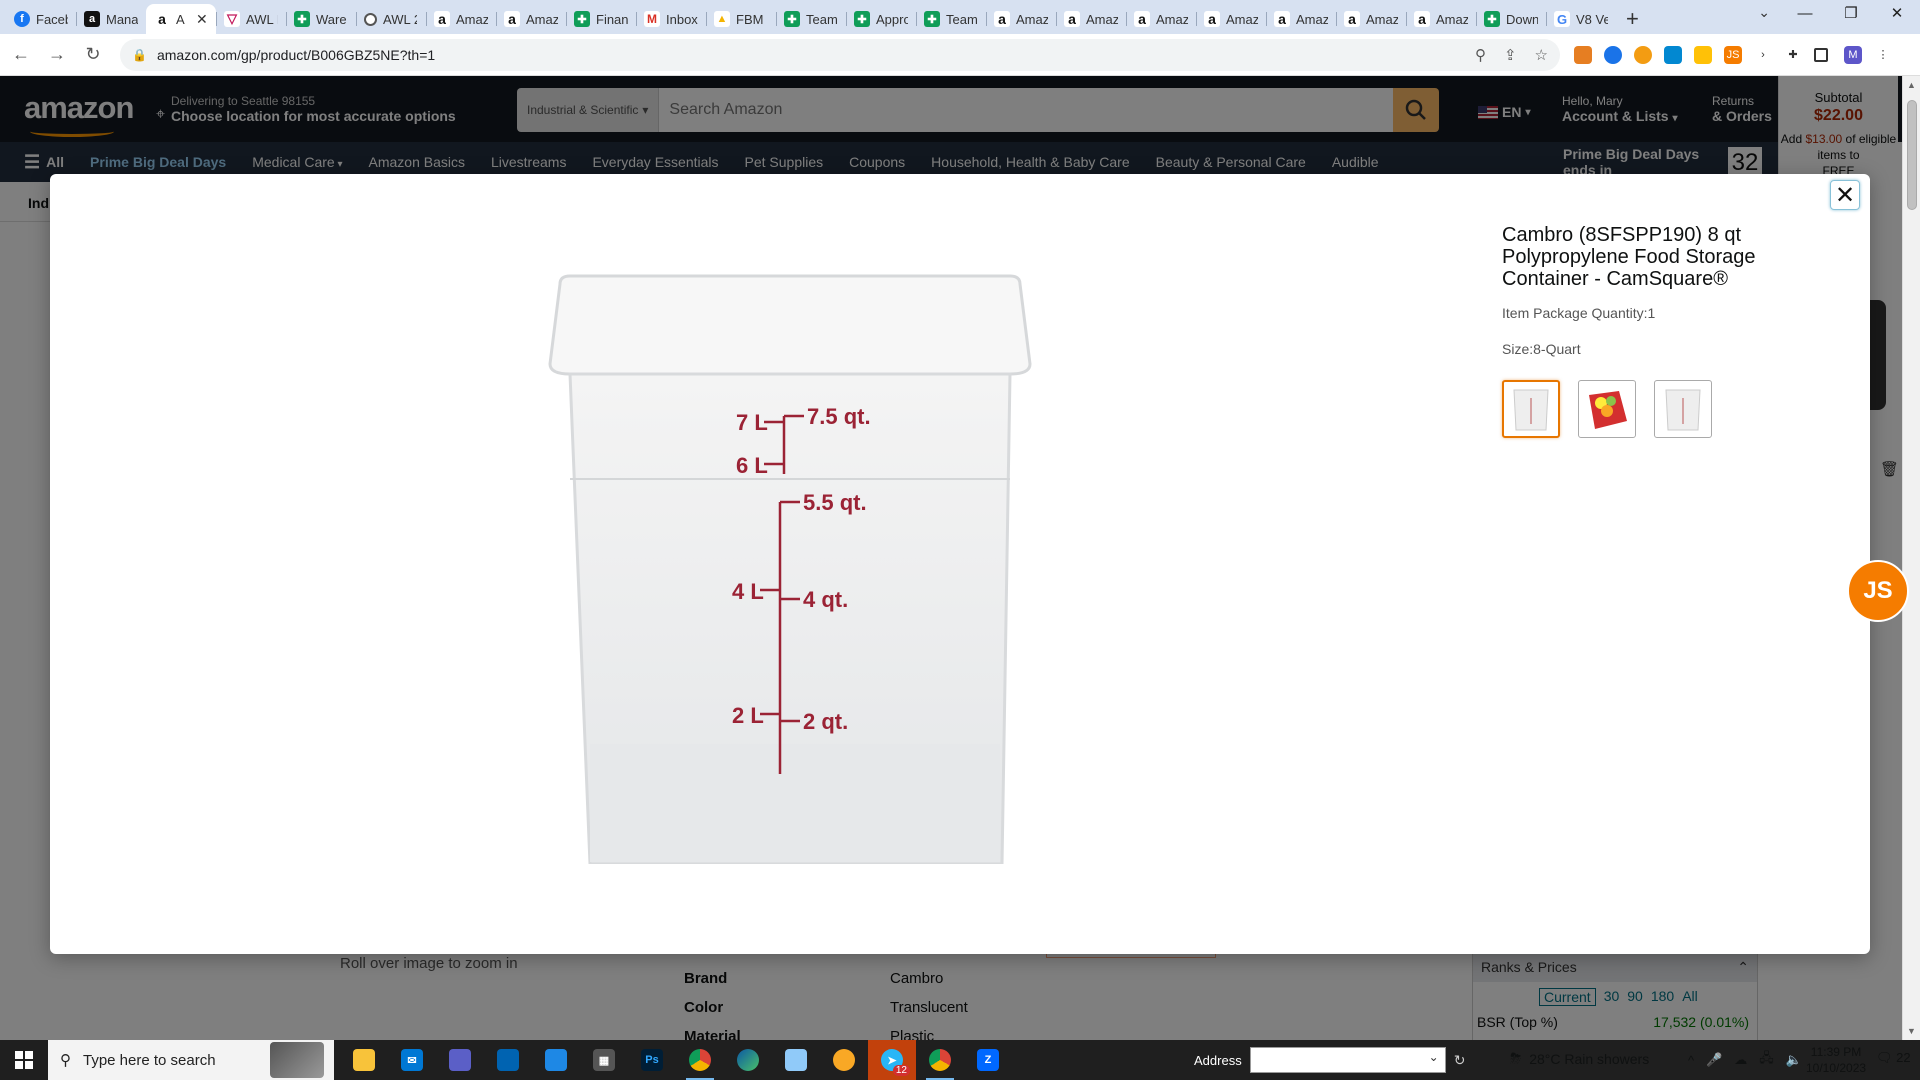 The height and width of the screenshot is (1080, 1920). What do you see at coordinates (1613, 54) in the screenshot?
I see `extension-2-icon` at bounding box center [1613, 54].